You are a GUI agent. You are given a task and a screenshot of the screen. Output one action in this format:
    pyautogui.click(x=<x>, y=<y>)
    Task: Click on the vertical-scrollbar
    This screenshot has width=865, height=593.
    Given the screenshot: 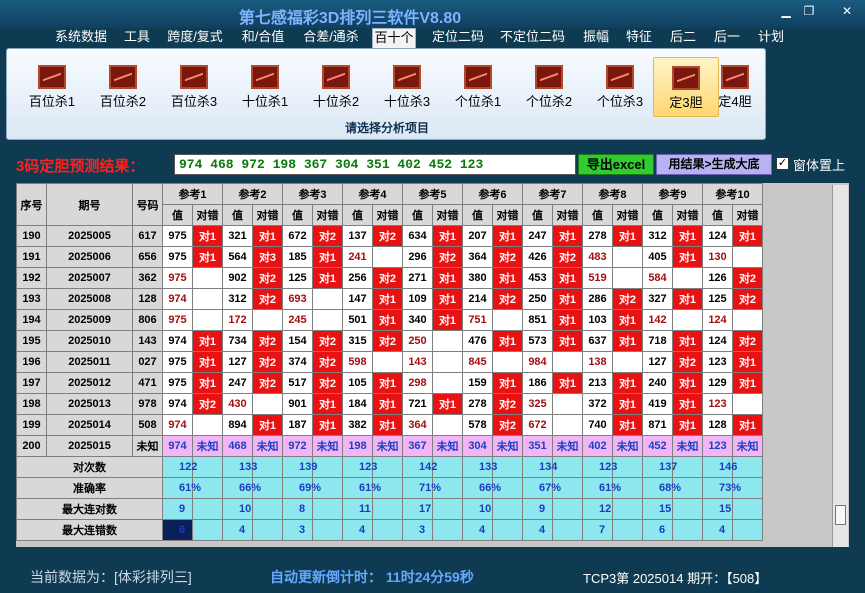 What is the action you would take?
    pyautogui.click(x=840, y=366)
    